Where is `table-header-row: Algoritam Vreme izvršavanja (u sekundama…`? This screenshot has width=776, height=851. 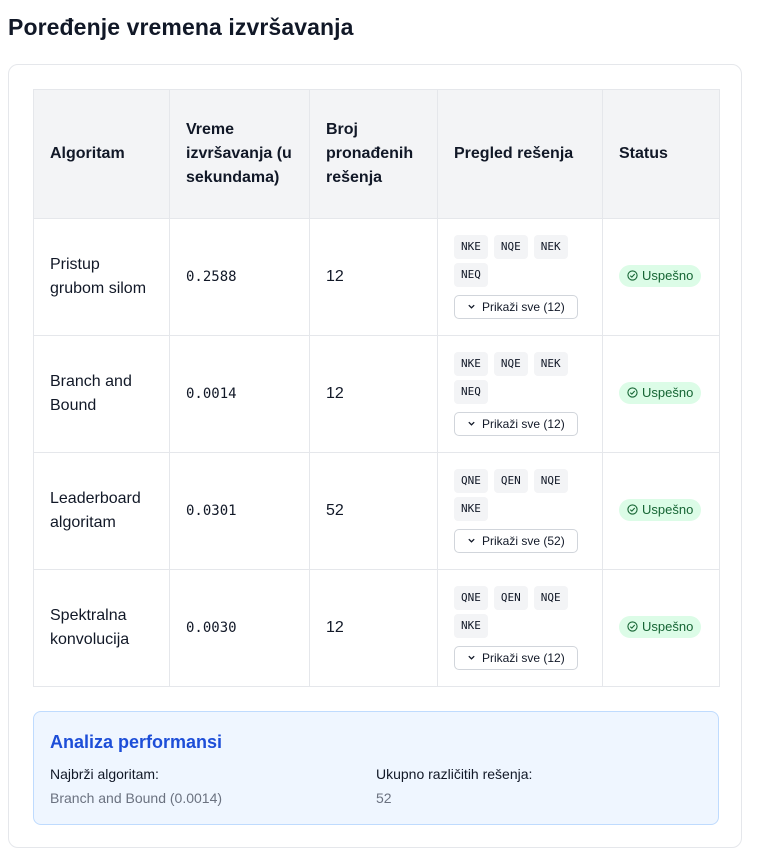 table-header-row: Algoritam Vreme izvršavanja (u sekundama… is located at coordinates (376, 154).